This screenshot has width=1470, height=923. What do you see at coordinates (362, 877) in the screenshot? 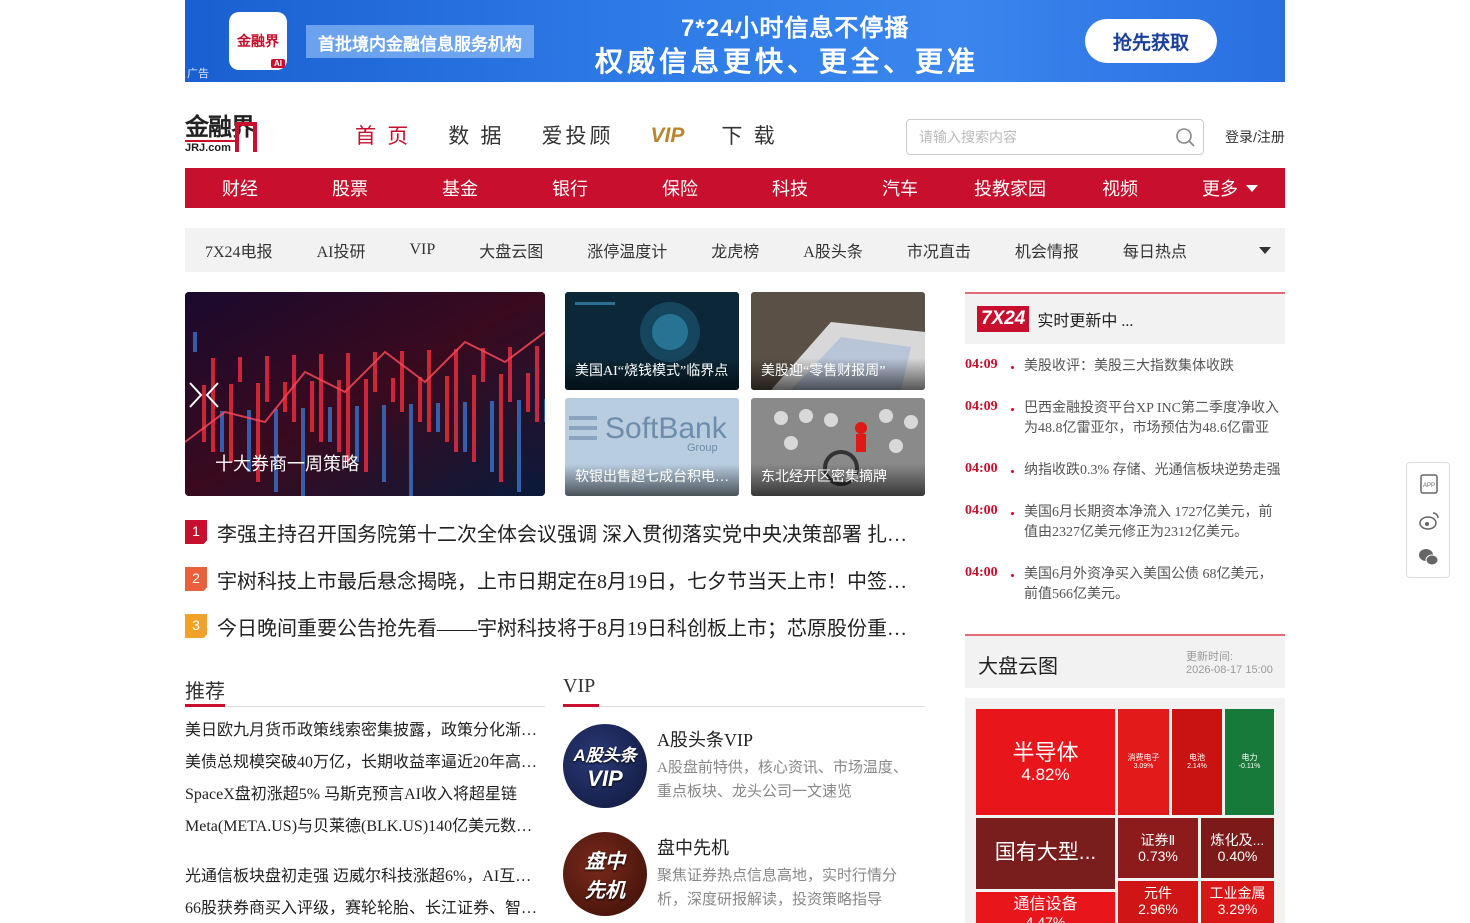
I see `recommend-item: 光通信板块盘初走强 迈威尔科技涨超6%，AI互联需求旺盛` at bounding box center [362, 877].